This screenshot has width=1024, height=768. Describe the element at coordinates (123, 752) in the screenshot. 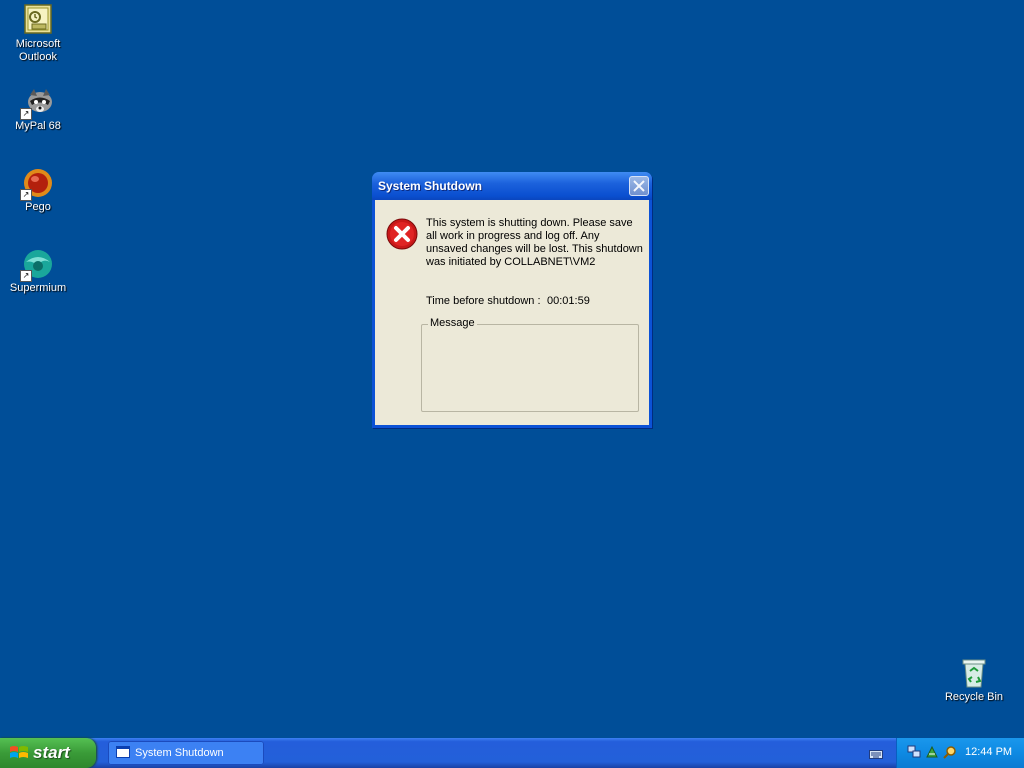

I see `window-icon` at that location.